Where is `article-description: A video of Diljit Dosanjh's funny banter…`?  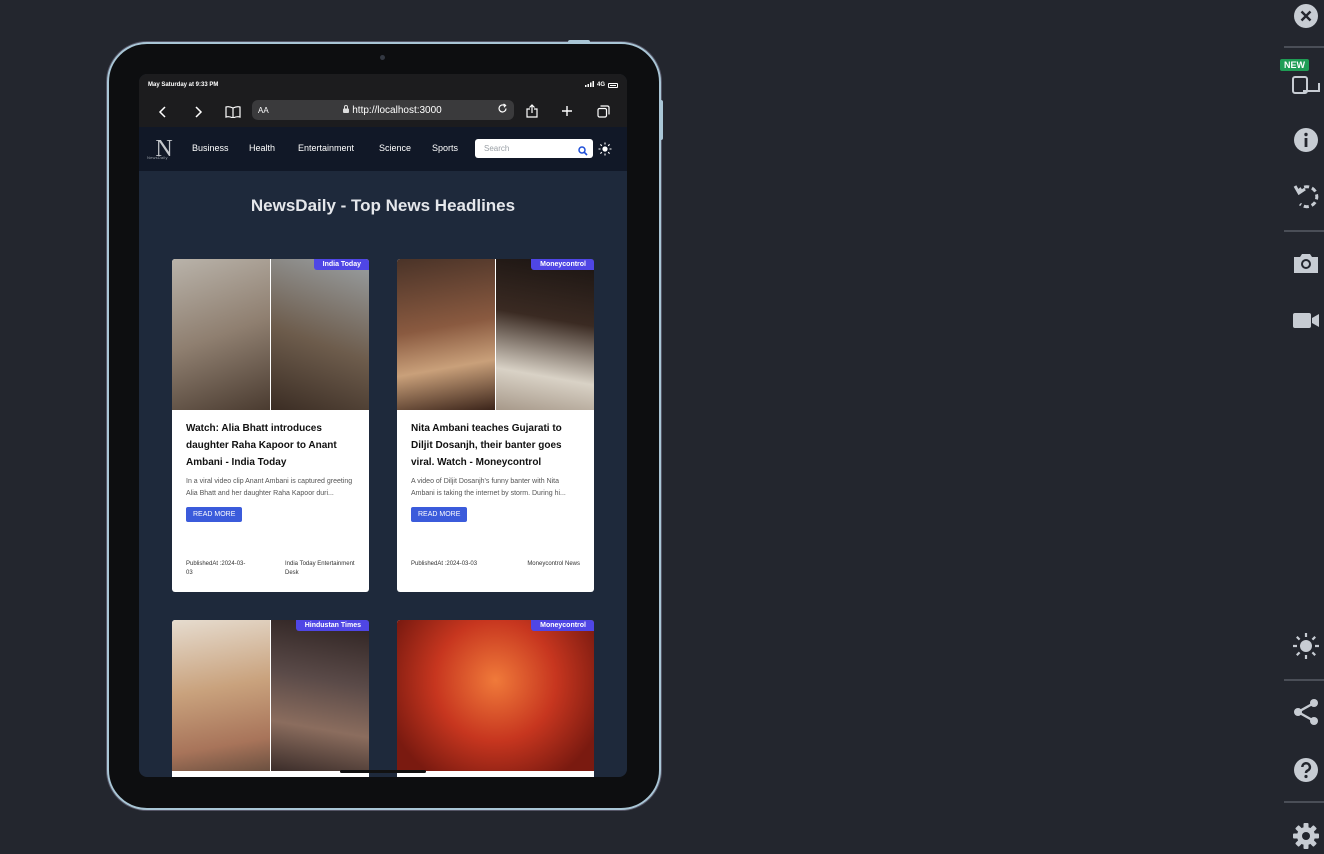
article-description: A video of Diljit Dosanjh's funny banter… is located at coordinates (488, 487).